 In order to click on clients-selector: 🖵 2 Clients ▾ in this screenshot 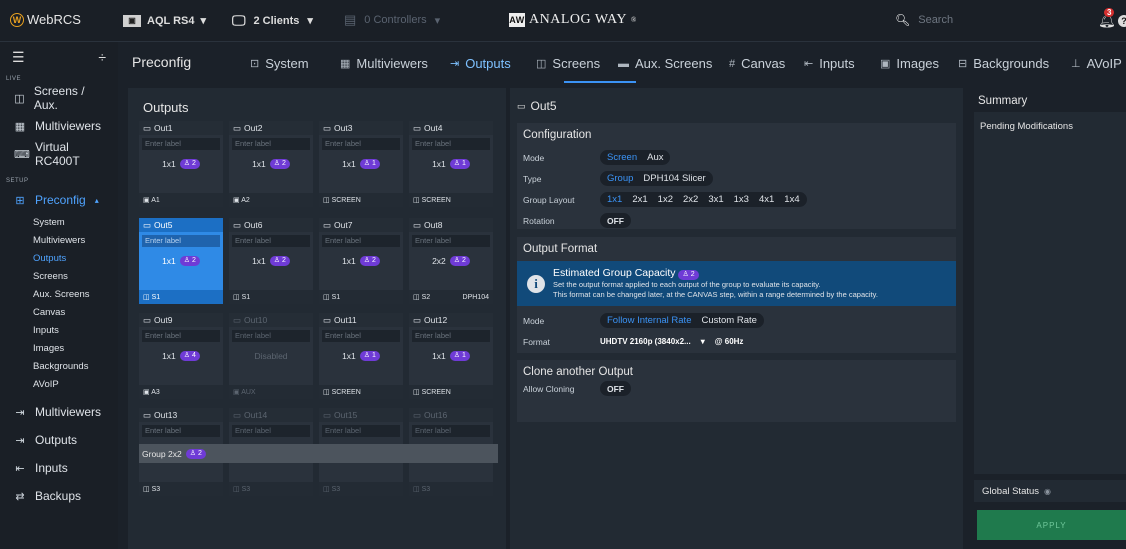, I will do `click(272, 20)`.